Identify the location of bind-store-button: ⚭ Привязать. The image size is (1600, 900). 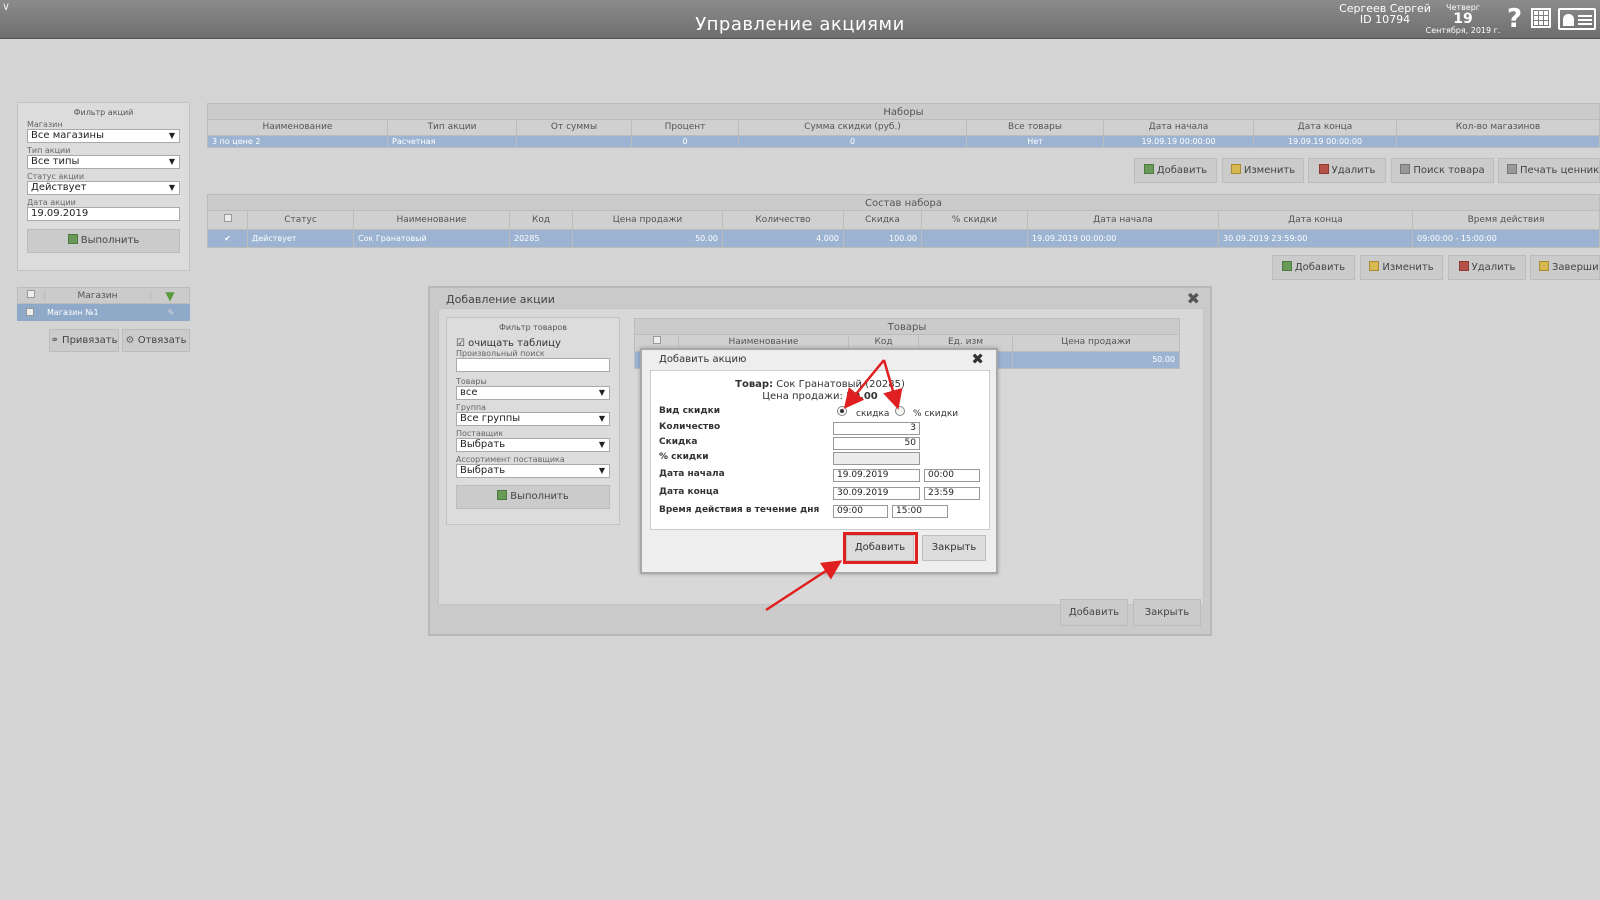
(84, 340).